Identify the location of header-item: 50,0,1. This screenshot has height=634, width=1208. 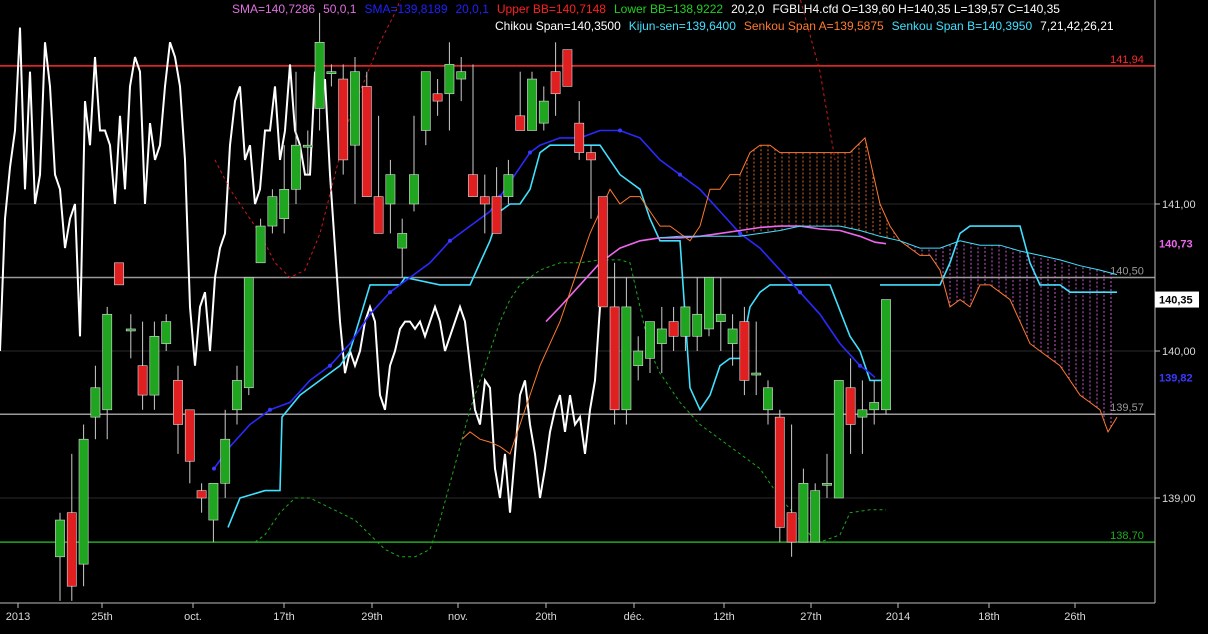
(340, 9).